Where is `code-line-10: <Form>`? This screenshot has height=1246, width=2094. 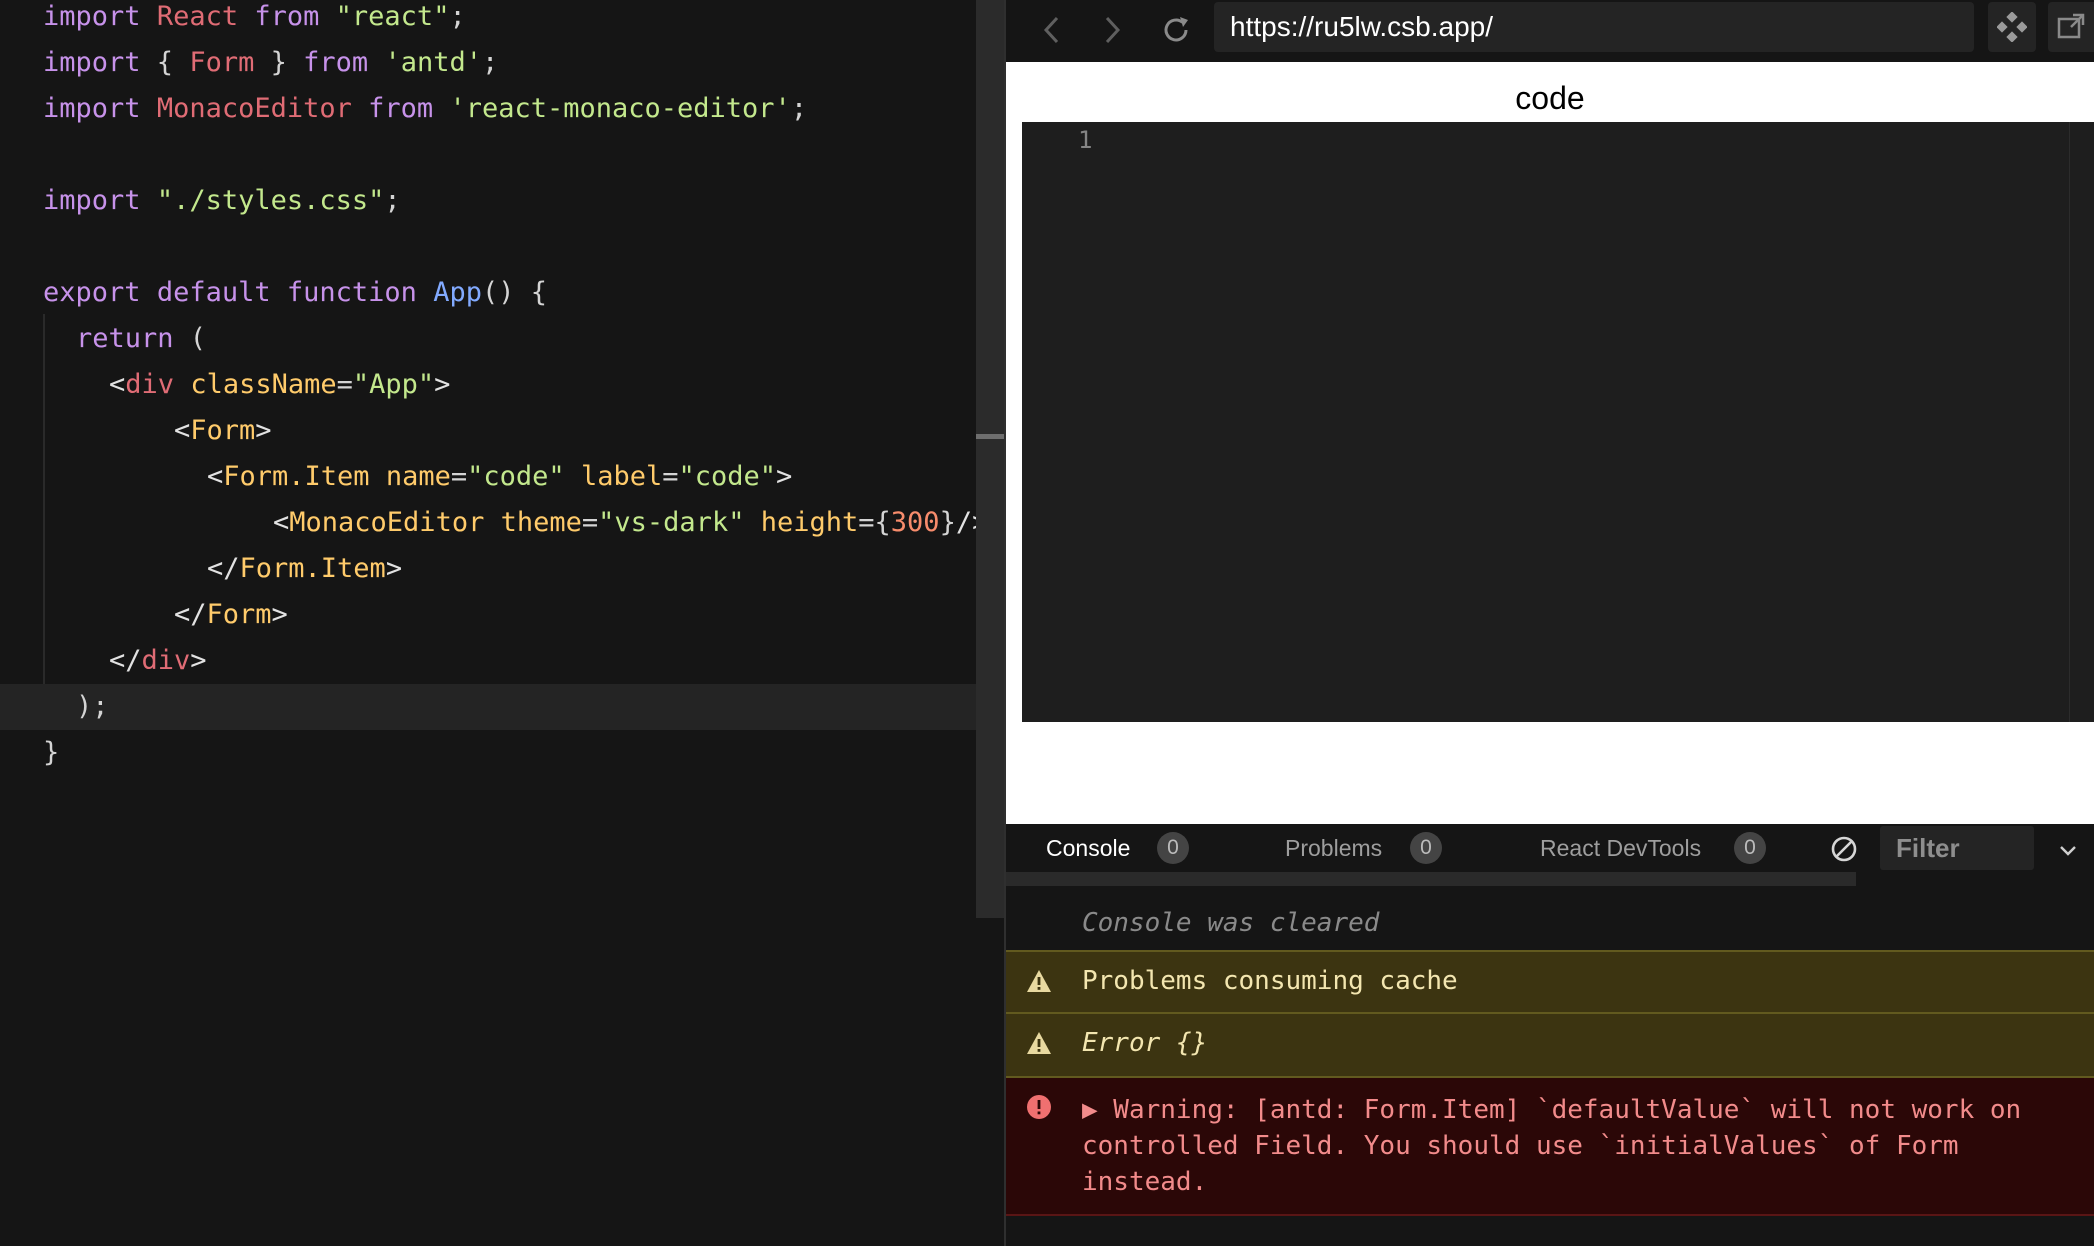 code-line-10: <Form> is located at coordinates (488, 431).